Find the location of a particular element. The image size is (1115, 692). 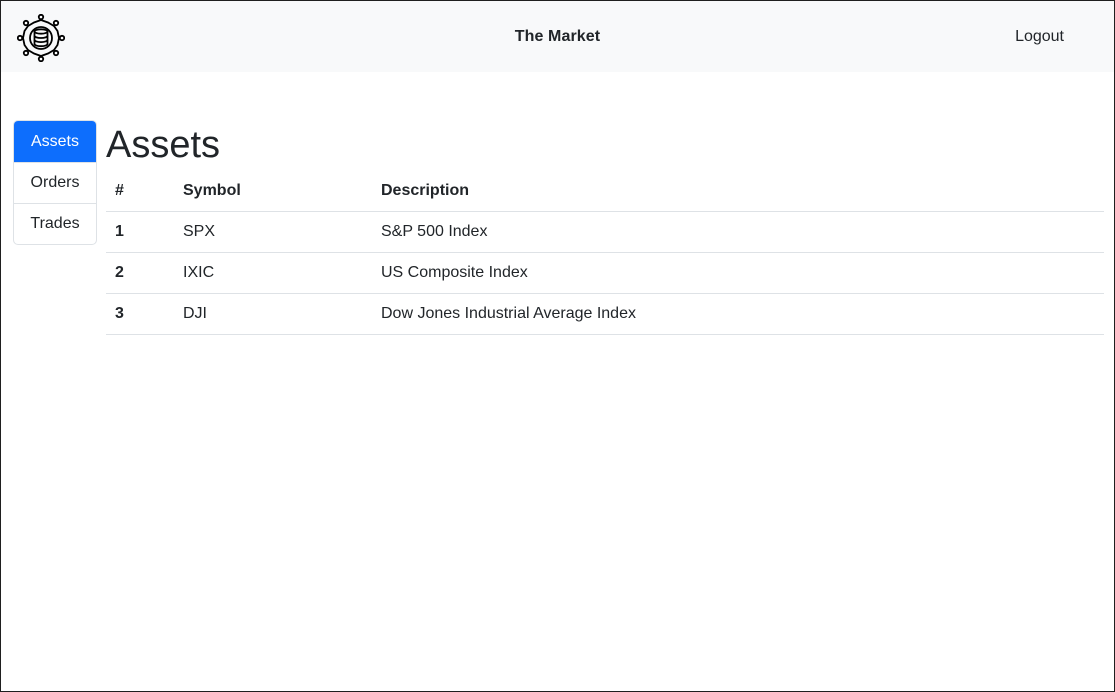

column-header-number: # is located at coordinates (140, 191).